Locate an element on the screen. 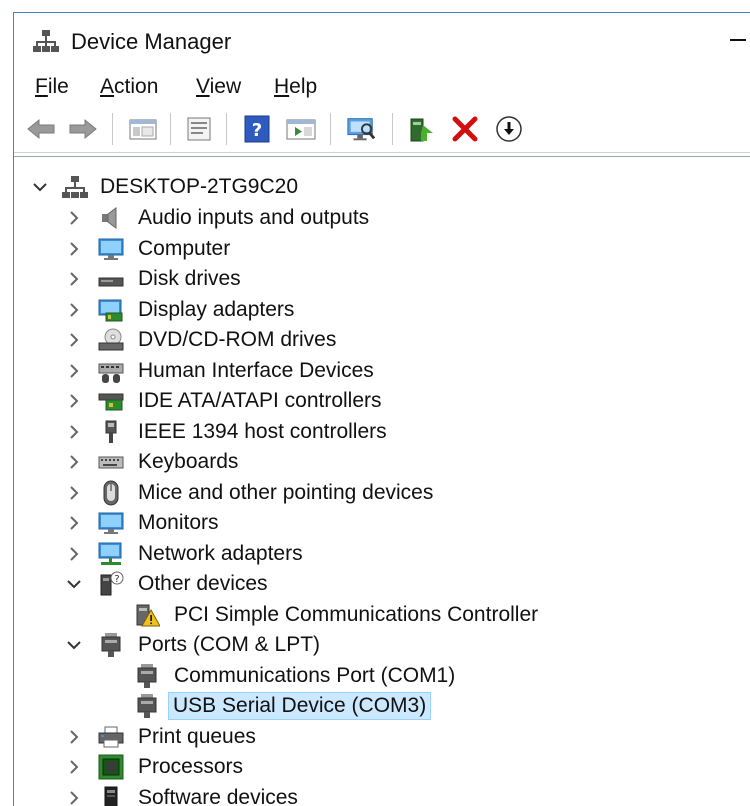  menu-help: Help is located at coordinates (295, 87).